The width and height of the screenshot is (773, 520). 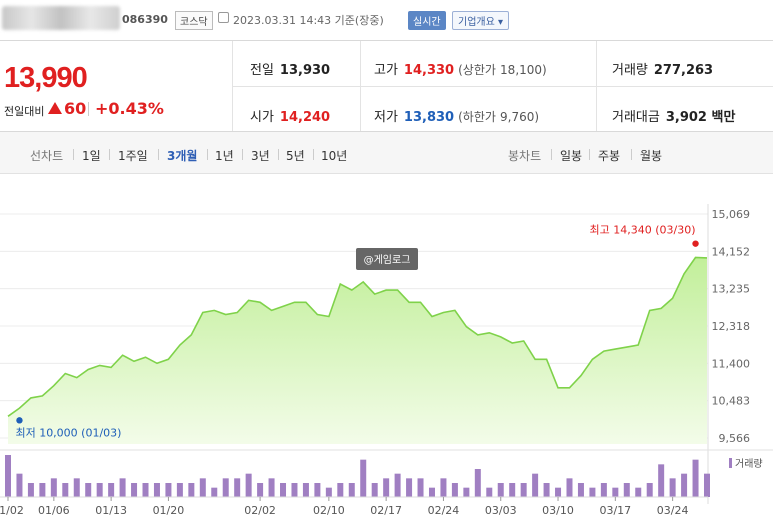 What do you see at coordinates (427, 20) in the screenshot?
I see `realtime-button: 실시간` at bounding box center [427, 20].